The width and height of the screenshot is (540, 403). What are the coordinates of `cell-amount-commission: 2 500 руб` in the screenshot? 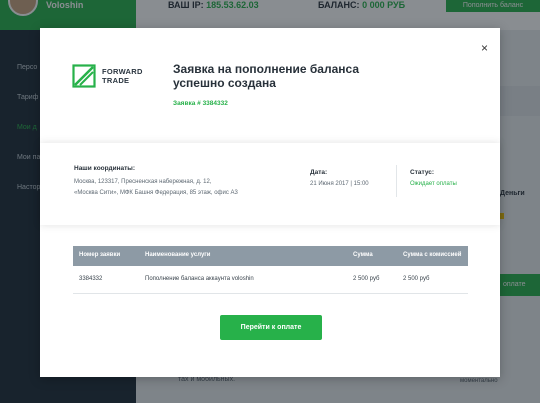 It's located at (416, 279).